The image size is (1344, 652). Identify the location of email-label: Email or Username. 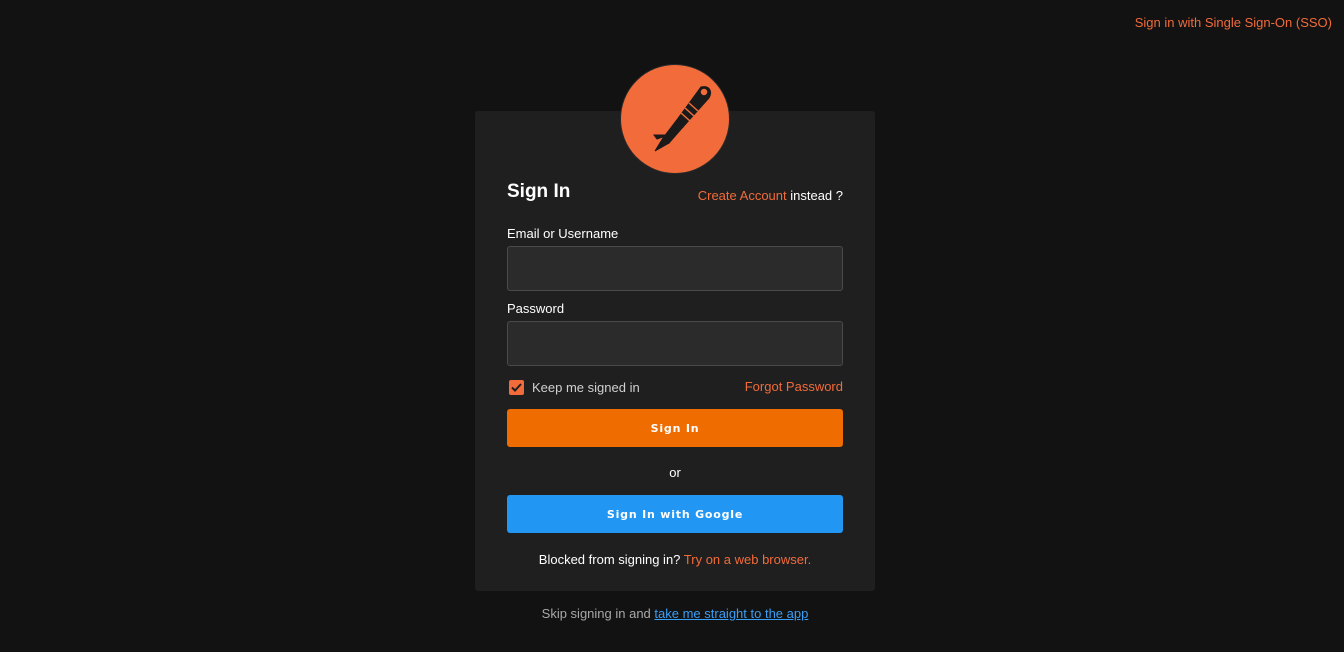
(563, 233).